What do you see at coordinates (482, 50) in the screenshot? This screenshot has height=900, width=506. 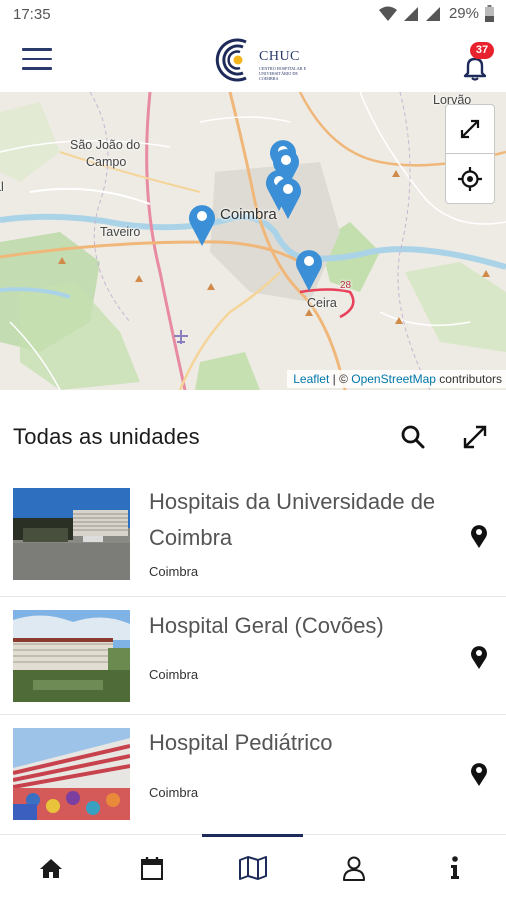 I see `notification-badge: 37` at bounding box center [482, 50].